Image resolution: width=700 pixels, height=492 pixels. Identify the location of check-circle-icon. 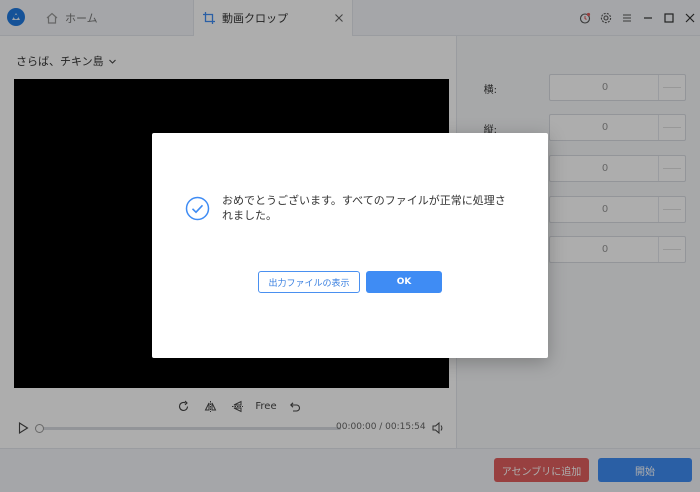
(197, 208).